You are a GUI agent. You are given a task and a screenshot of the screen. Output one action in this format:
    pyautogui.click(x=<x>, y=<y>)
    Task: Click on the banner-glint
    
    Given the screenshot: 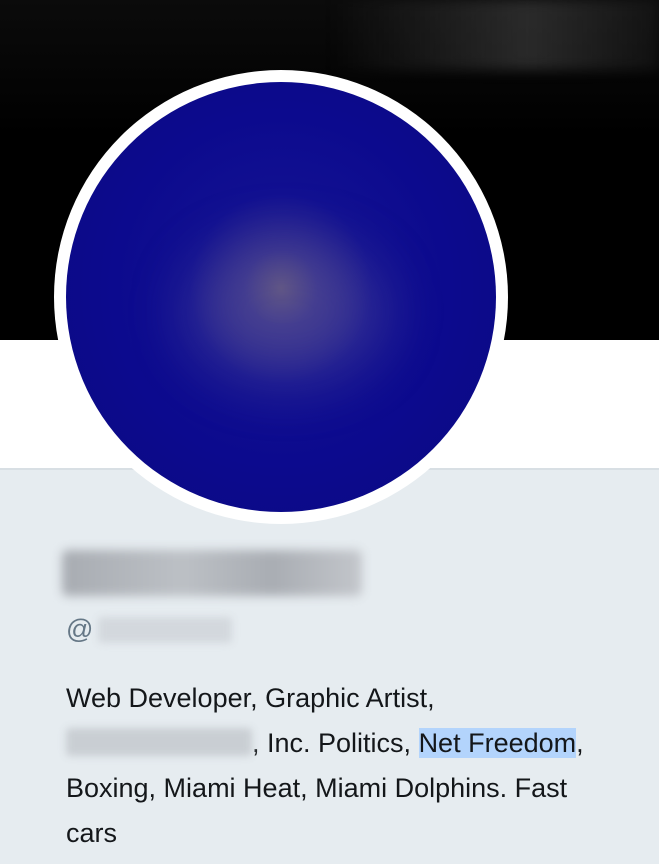 What is the action you would take?
    pyautogui.click(x=494, y=35)
    